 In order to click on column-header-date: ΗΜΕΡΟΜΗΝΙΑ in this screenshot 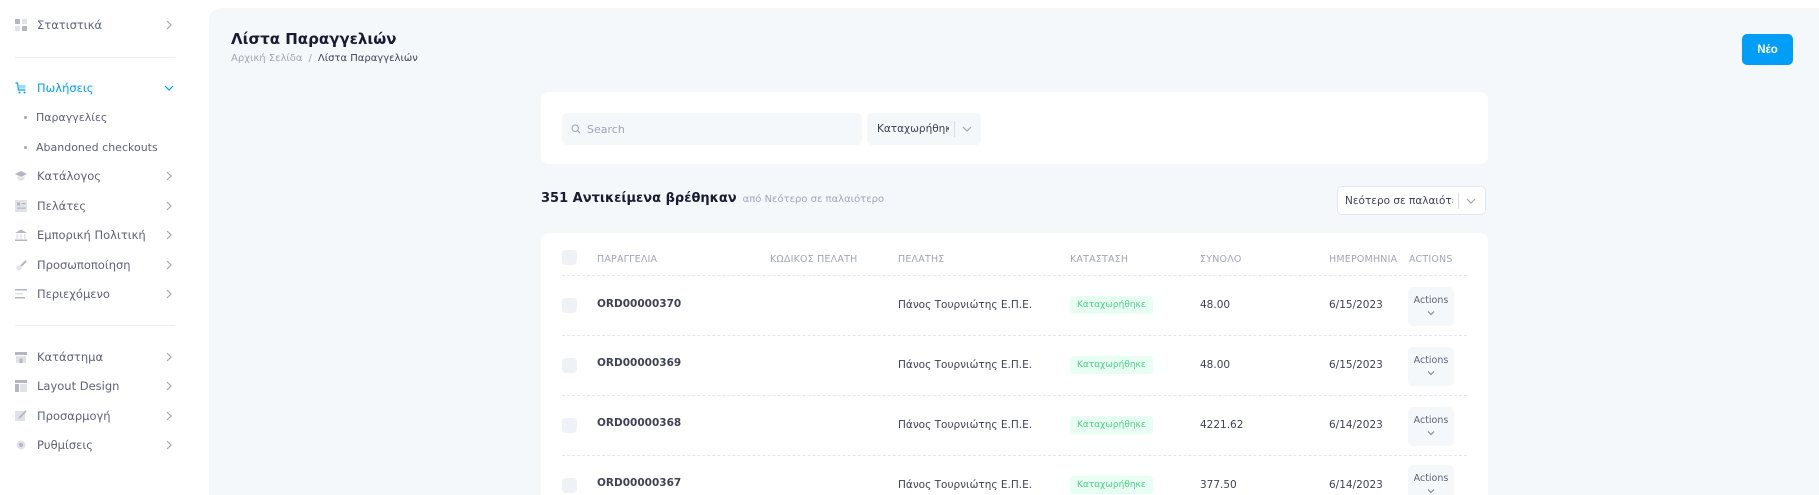, I will do `click(1363, 259)`.